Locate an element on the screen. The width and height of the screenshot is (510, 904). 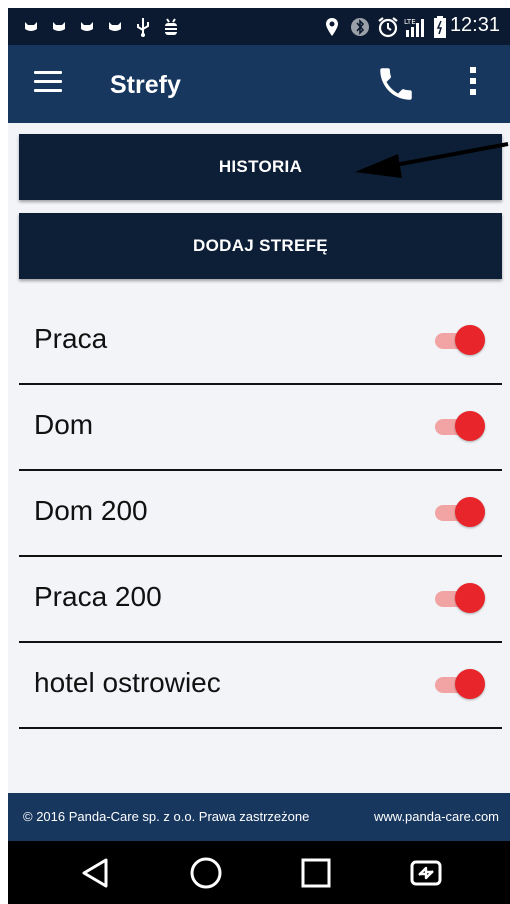
hamburger-menu-icon is located at coordinates (48, 83).